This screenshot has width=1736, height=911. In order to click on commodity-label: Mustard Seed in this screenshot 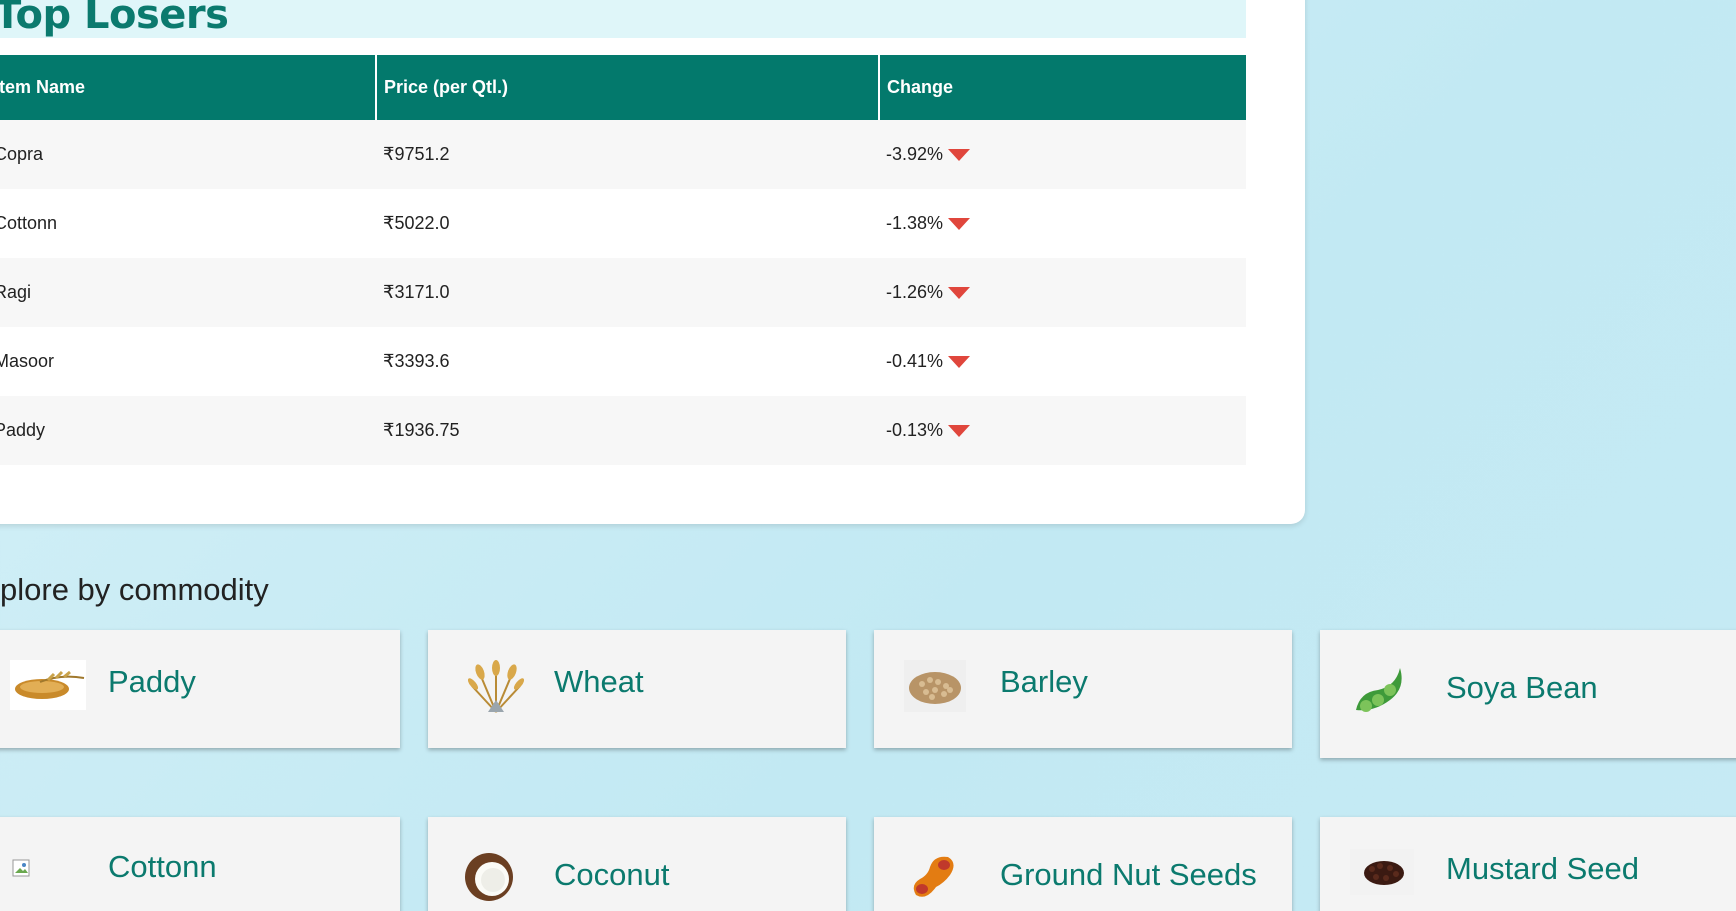, I will do `click(1542, 868)`.